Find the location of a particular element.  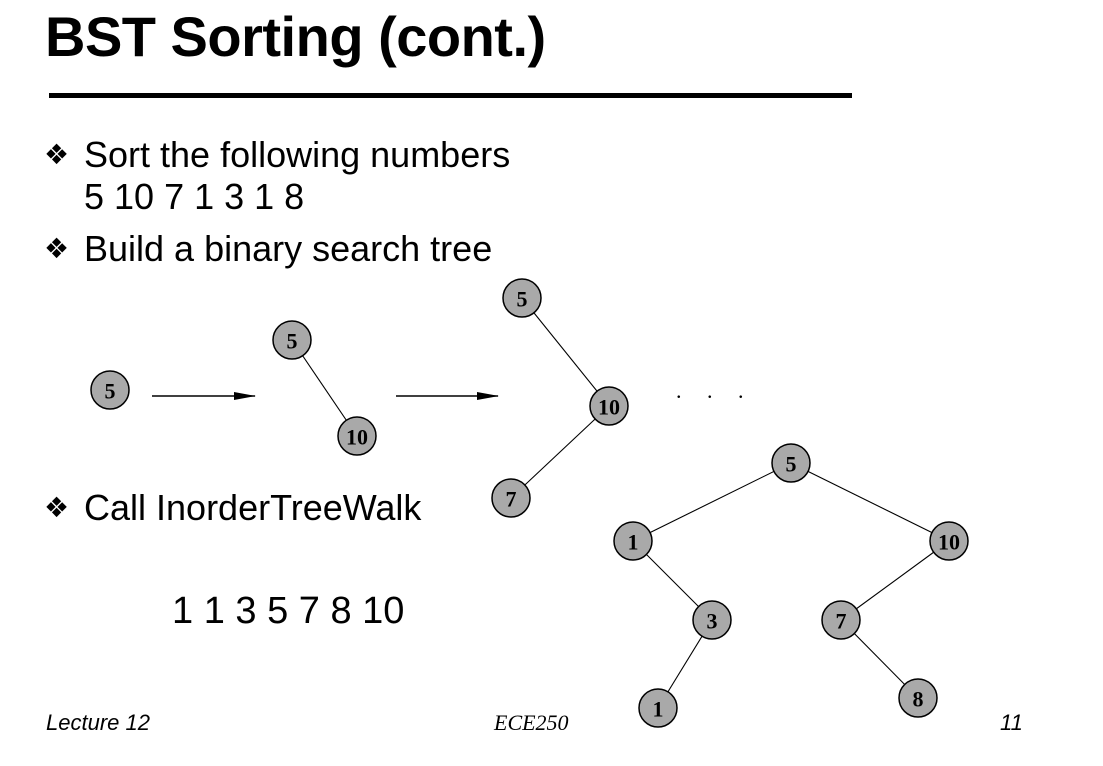

ellipsis: . . . is located at coordinates (715, 390).